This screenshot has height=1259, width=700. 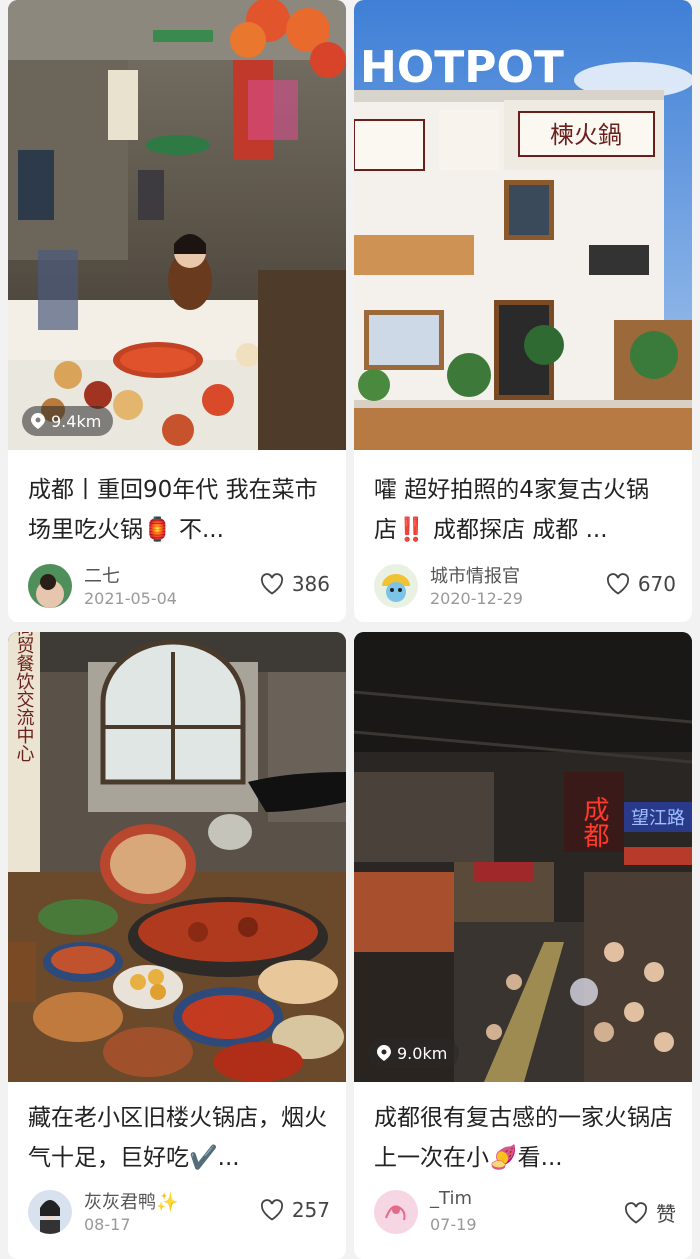 What do you see at coordinates (594, 822) in the screenshot?
I see `neon-sign-text: 成都` at bounding box center [594, 822].